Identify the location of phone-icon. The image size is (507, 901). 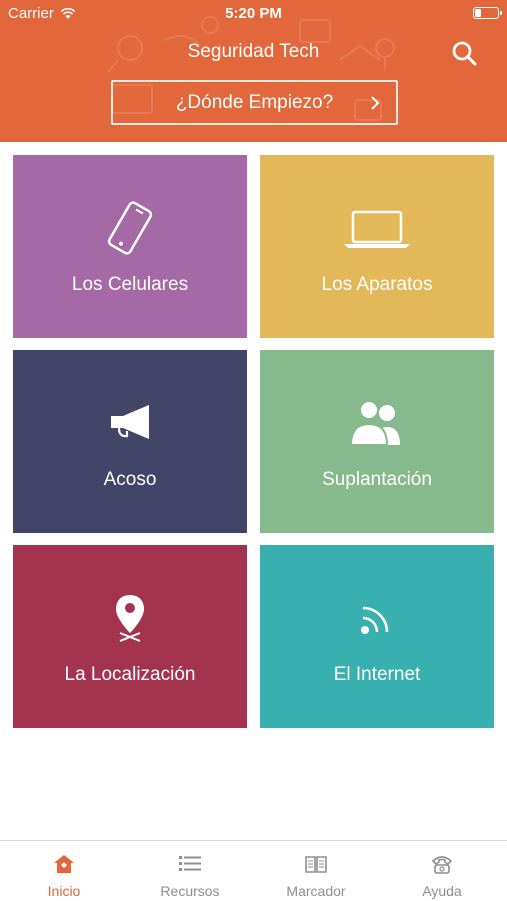
(130, 228).